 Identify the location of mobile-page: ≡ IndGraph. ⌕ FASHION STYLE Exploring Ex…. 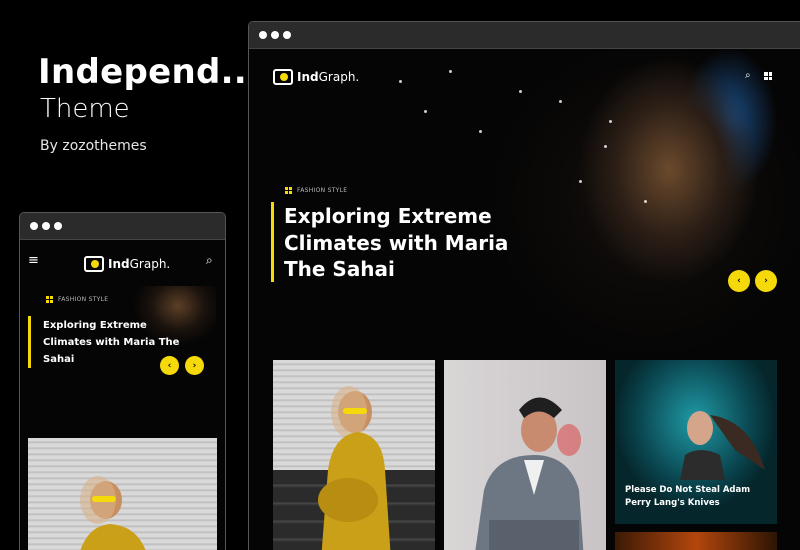
(122, 395).